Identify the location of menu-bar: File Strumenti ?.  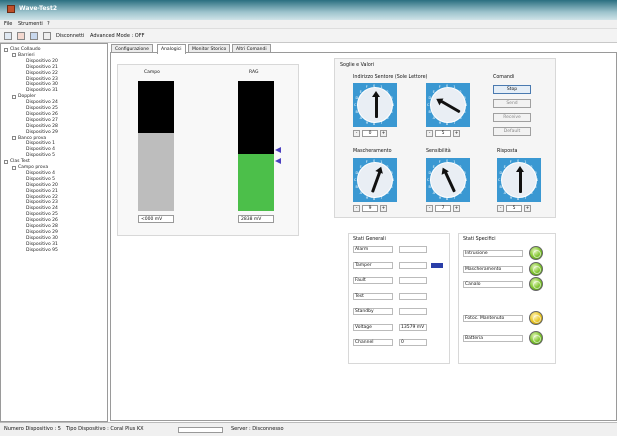
(308, 24).